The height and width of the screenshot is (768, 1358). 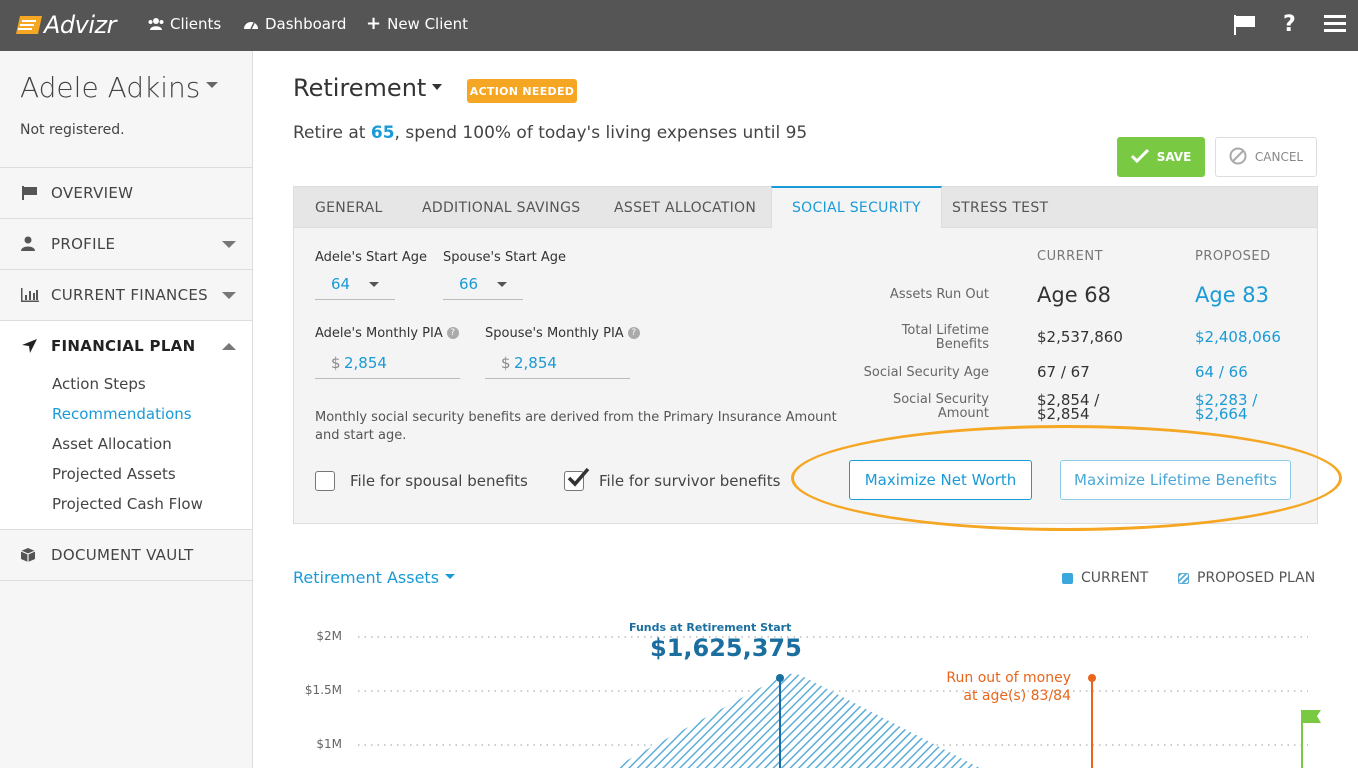 What do you see at coordinates (554, 333) in the screenshot?
I see `spouse-pia-label-text: Spouse's Monthly PIA` at bounding box center [554, 333].